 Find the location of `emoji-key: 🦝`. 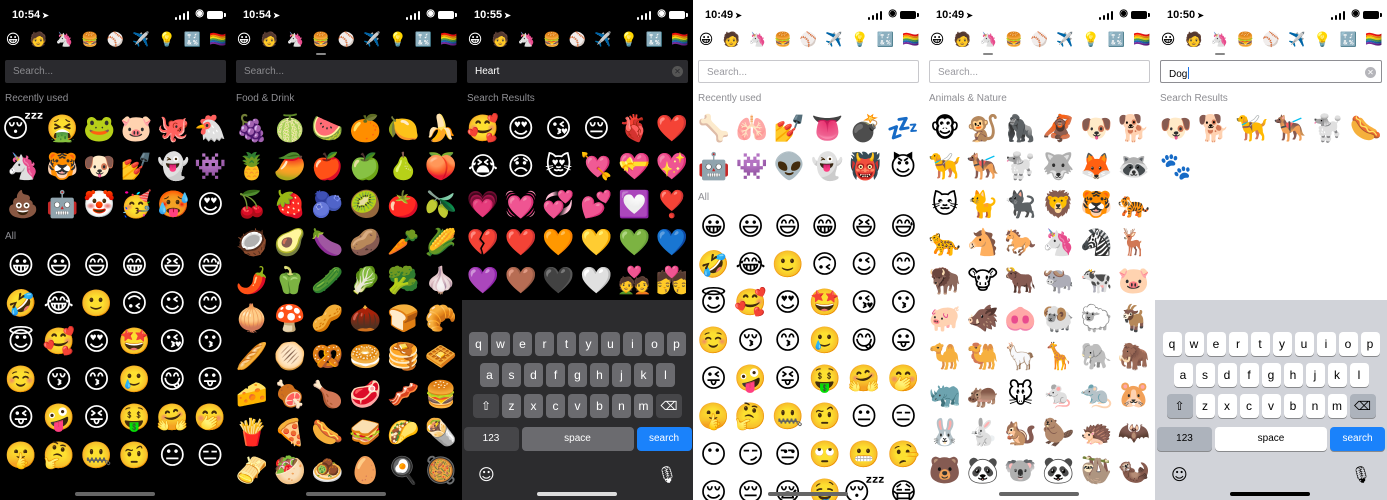

emoji-key: 🦝 is located at coordinates (1134, 167).